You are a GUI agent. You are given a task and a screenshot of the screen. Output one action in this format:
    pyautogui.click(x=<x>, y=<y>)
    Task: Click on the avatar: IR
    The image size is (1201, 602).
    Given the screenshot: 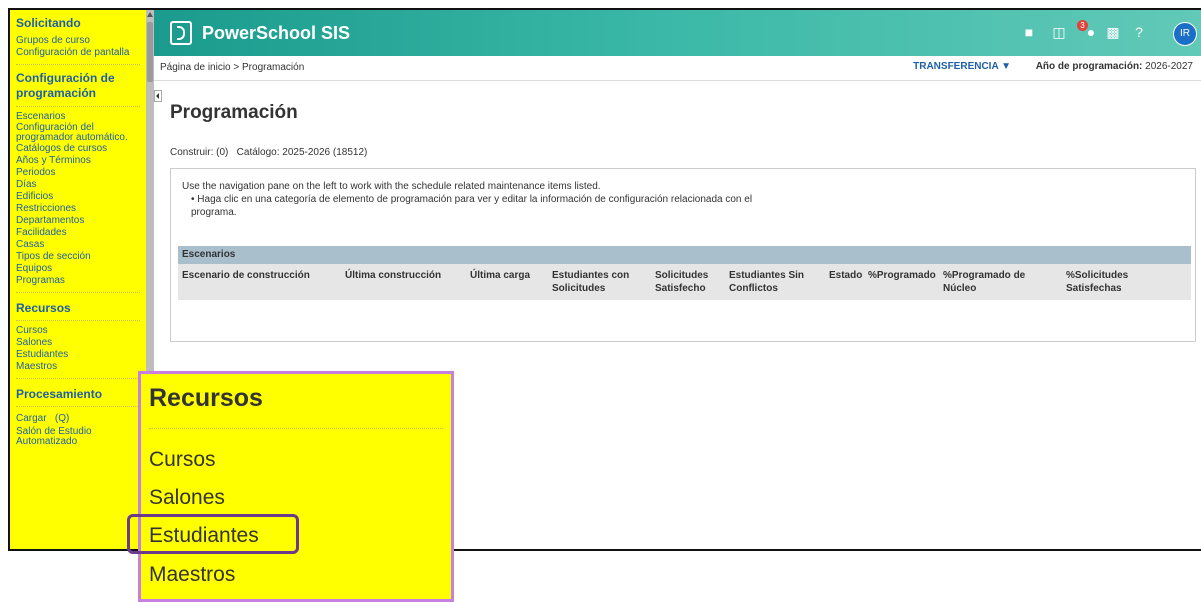 What is the action you would take?
    pyautogui.click(x=1185, y=34)
    